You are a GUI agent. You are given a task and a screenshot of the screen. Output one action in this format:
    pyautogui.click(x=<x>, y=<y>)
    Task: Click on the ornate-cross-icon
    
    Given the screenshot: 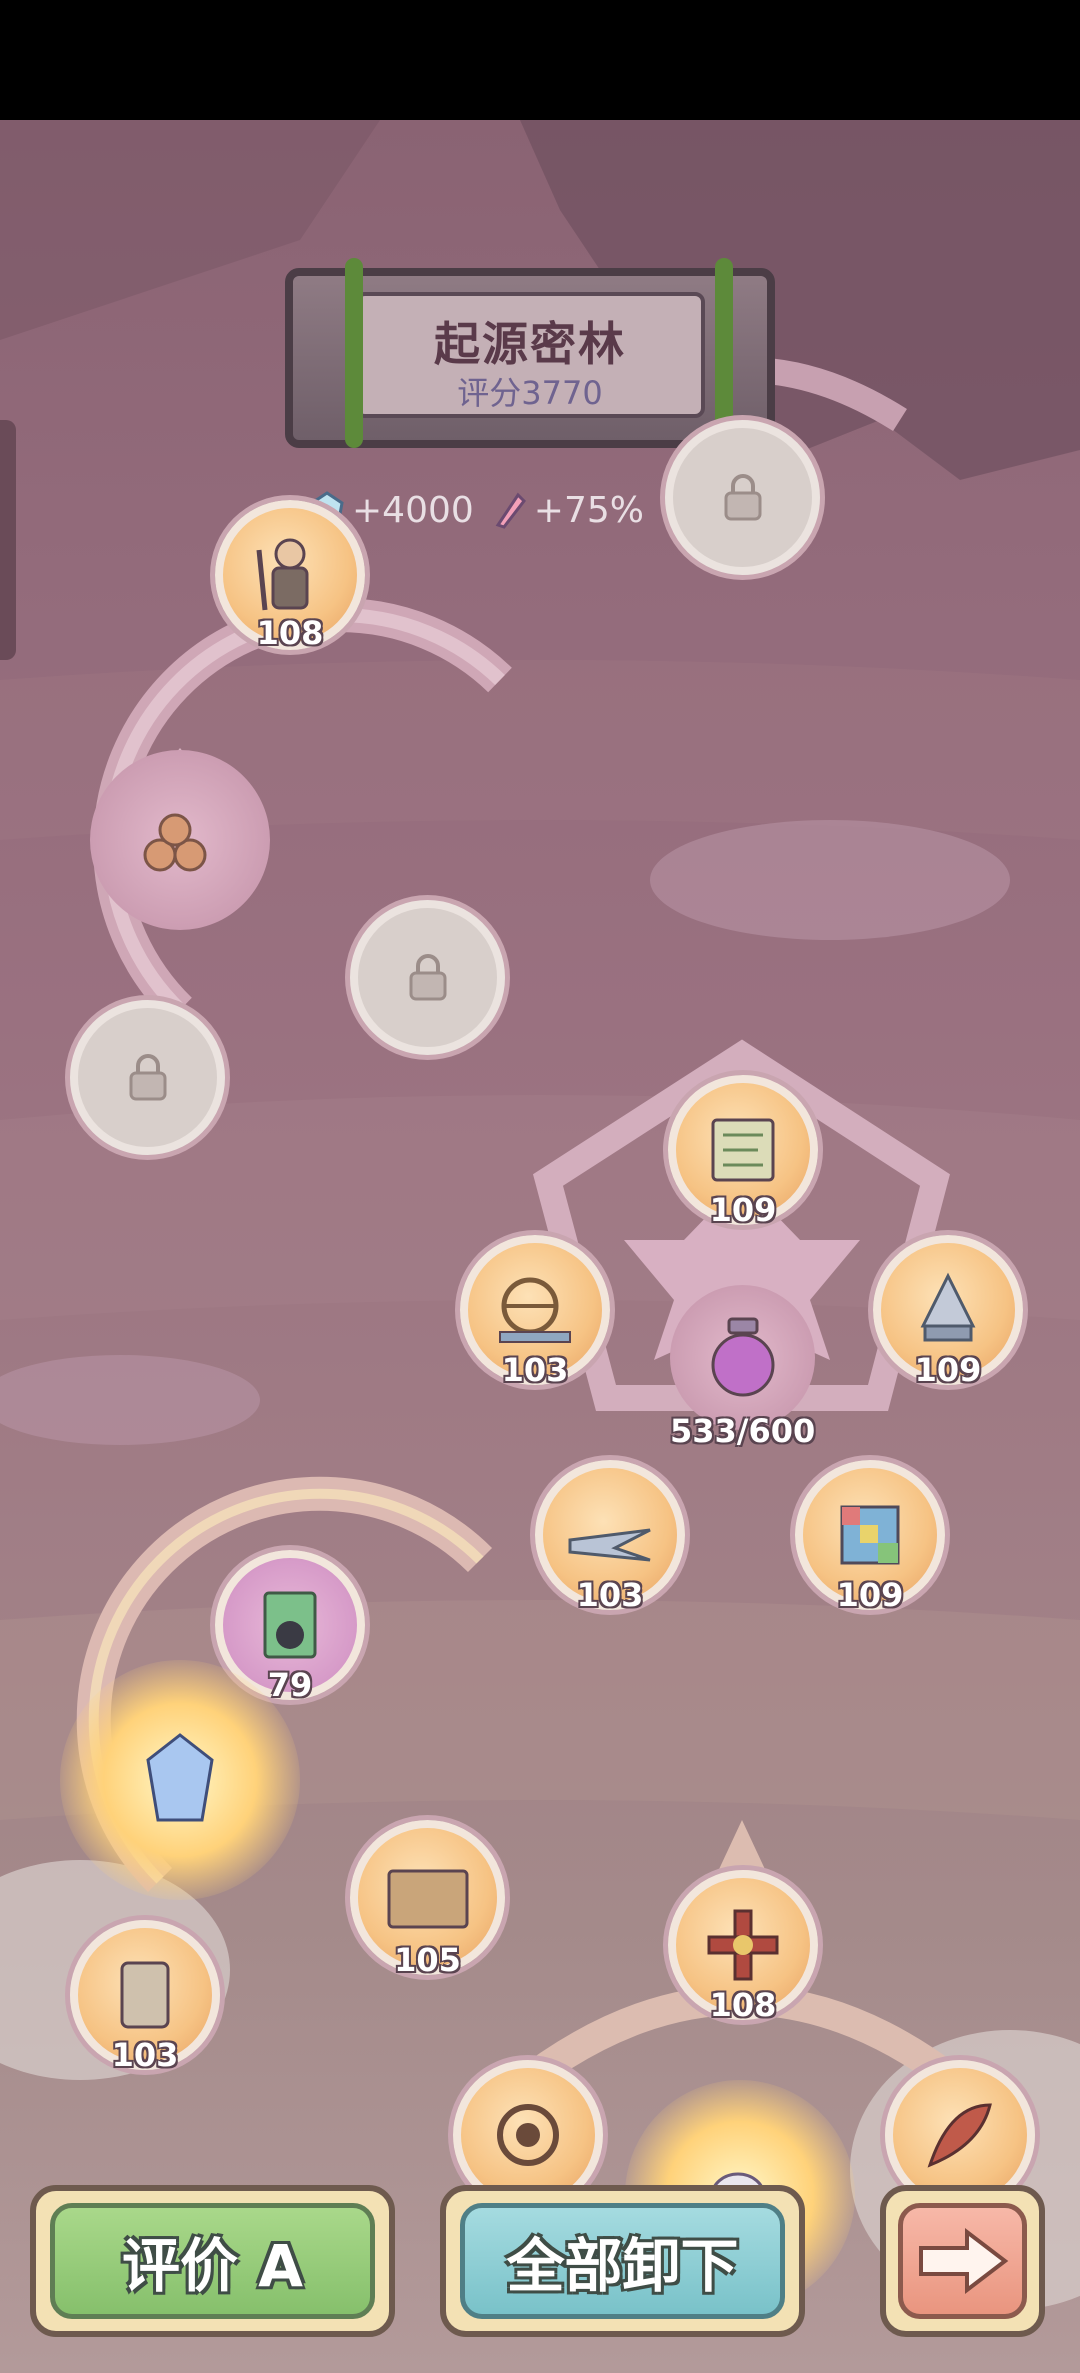 What is the action you would take?
    pyautogui.click(x=743, y=1945)
    